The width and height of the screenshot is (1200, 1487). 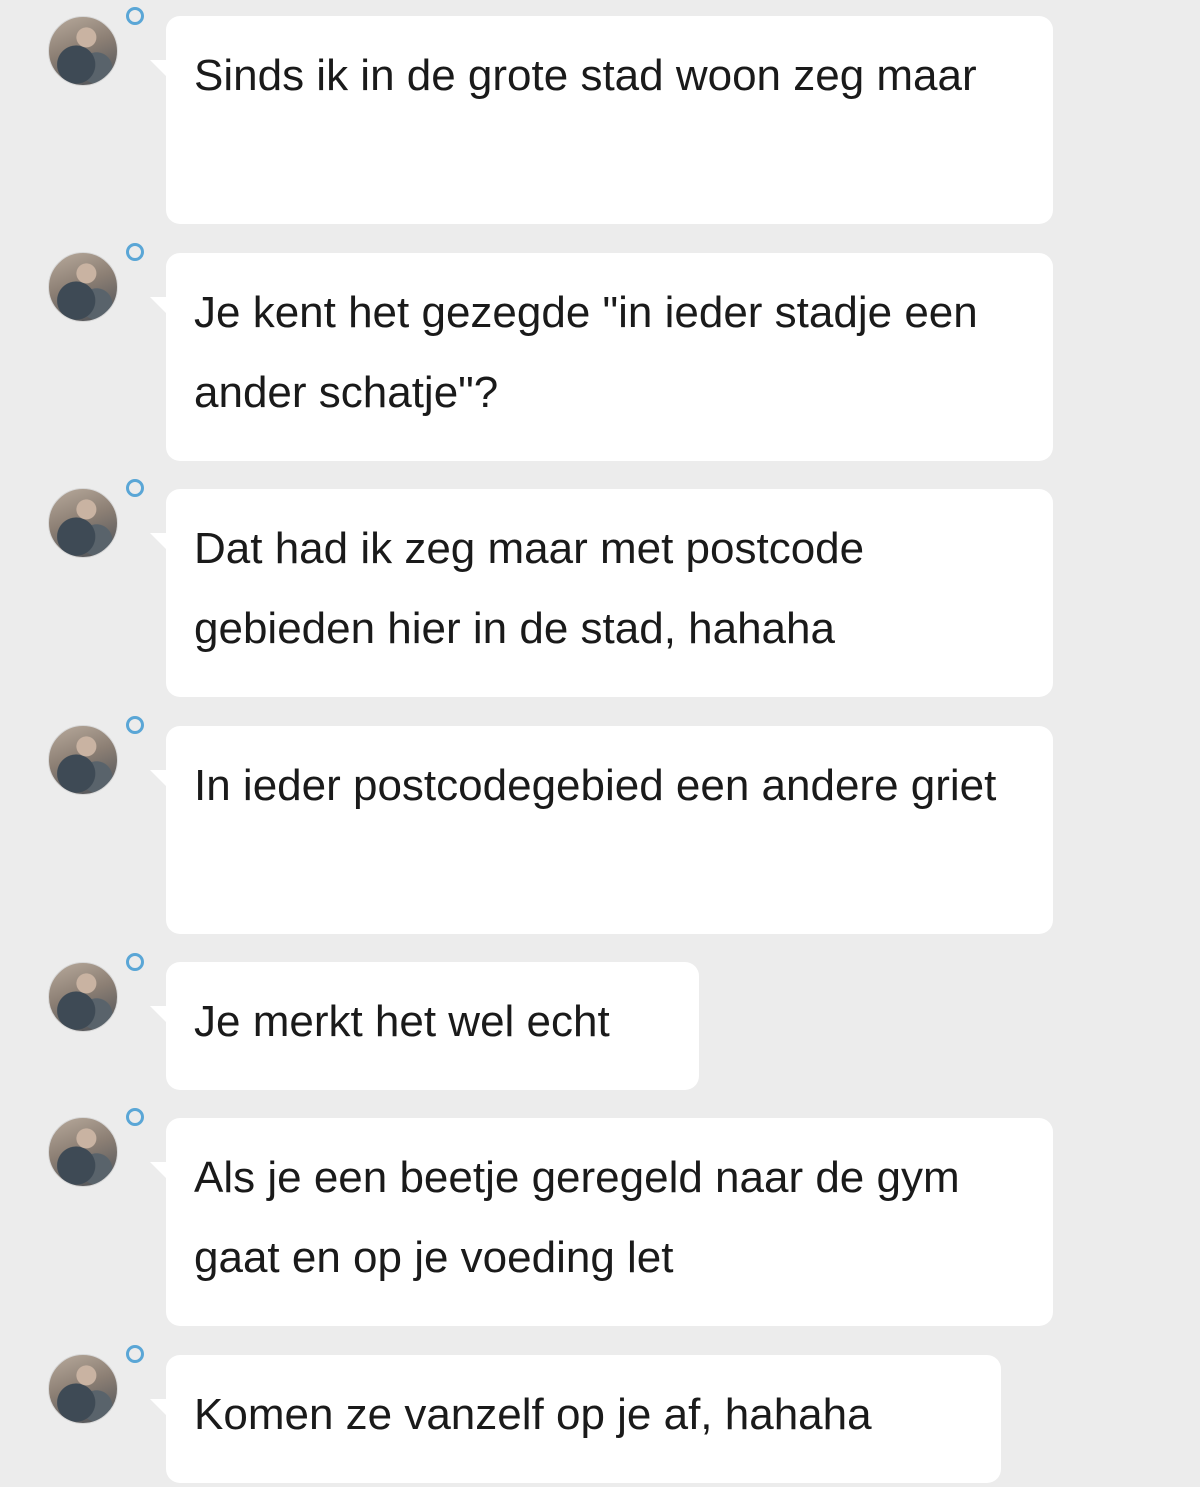 What do you see at coordinates (533, 1414) in the screenshot?
I see `message-text: Komen ze vanzelf op je af, hahaha` at bounding box center [533, 1414].